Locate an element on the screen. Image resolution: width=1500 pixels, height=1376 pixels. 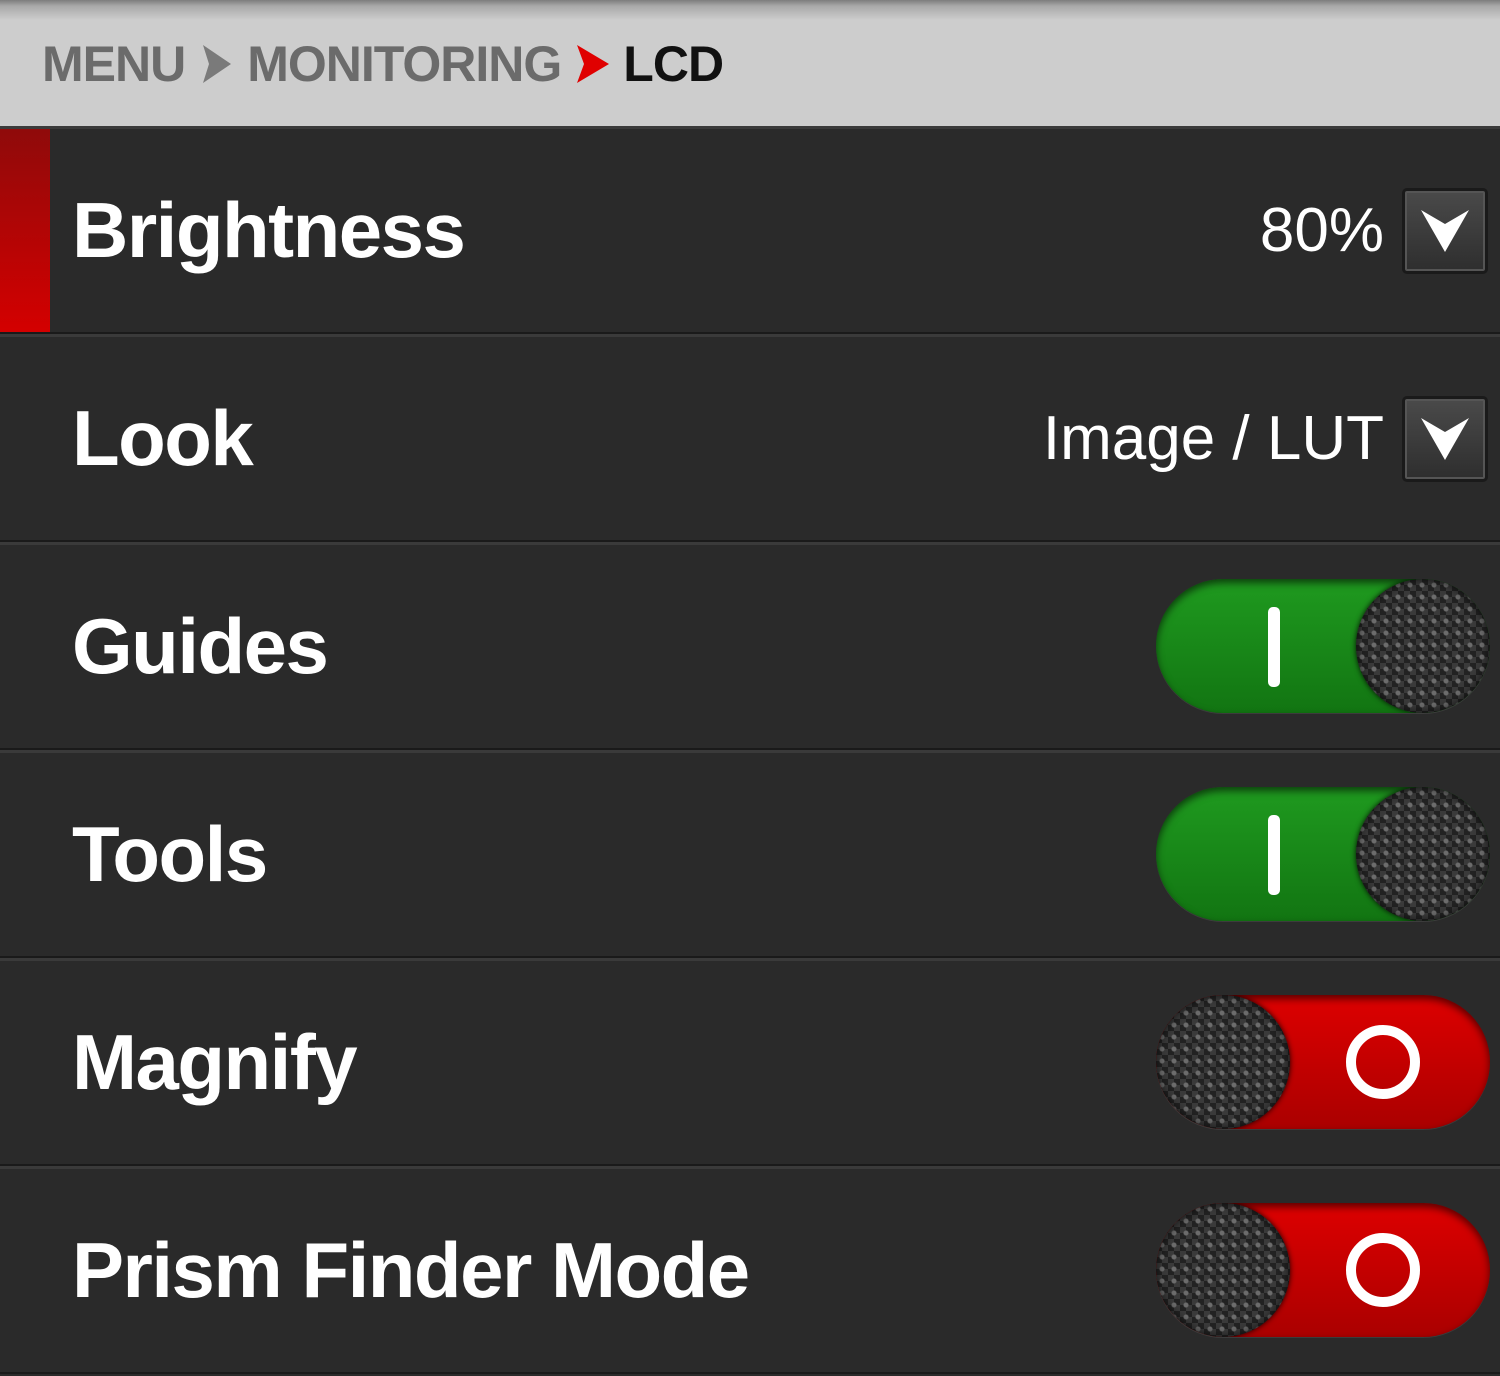
look-value-control: Image / LUT is located at coordinates (1265, 438).